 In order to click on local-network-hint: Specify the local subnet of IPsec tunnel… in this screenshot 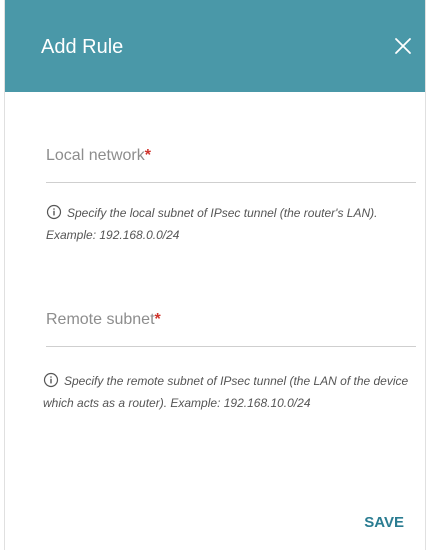, I will do `click(233, 224)`.